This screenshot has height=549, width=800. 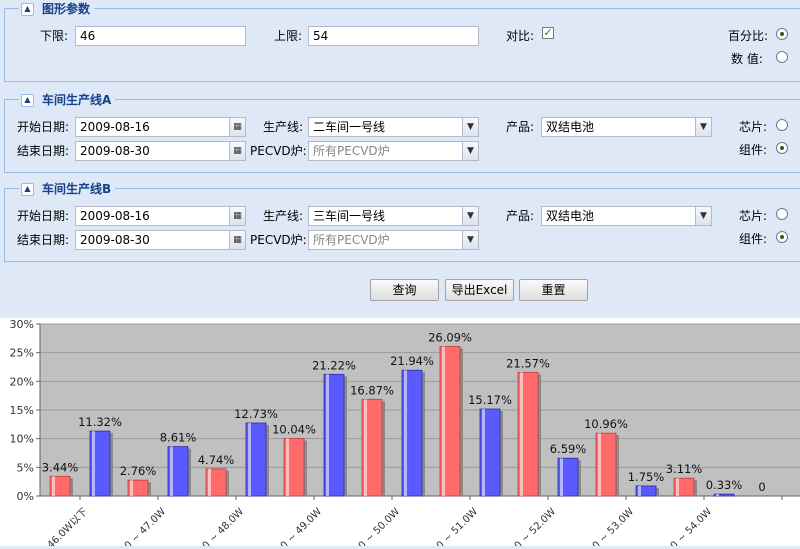 What do you see at coordinates (60, 467) in the screenshot?
I see `data-label: 3.44%` at bounding box center [60, 467].